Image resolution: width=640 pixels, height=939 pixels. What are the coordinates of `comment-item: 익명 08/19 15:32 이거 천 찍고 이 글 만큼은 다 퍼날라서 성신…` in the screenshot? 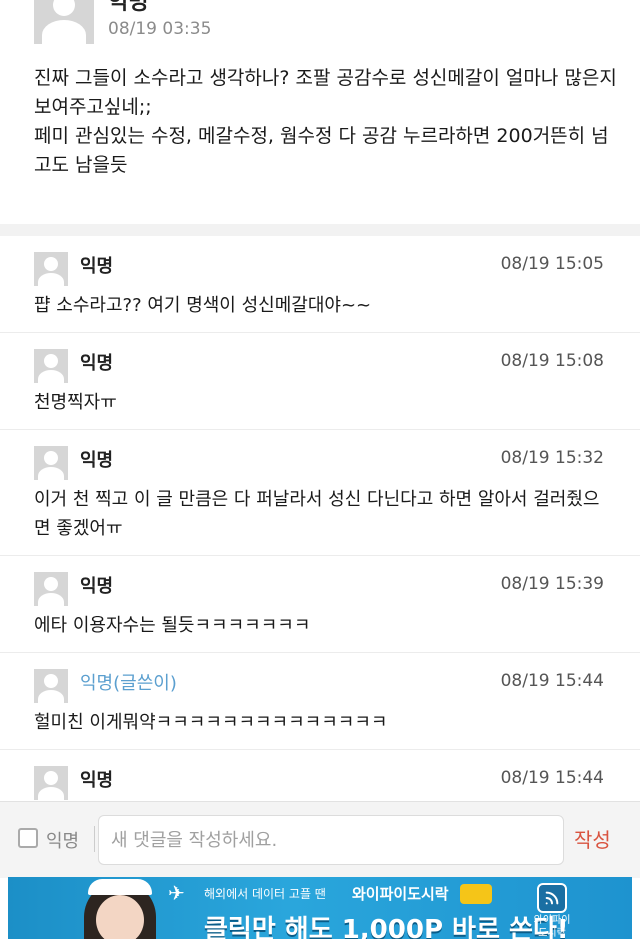 It's located at (320, 493).